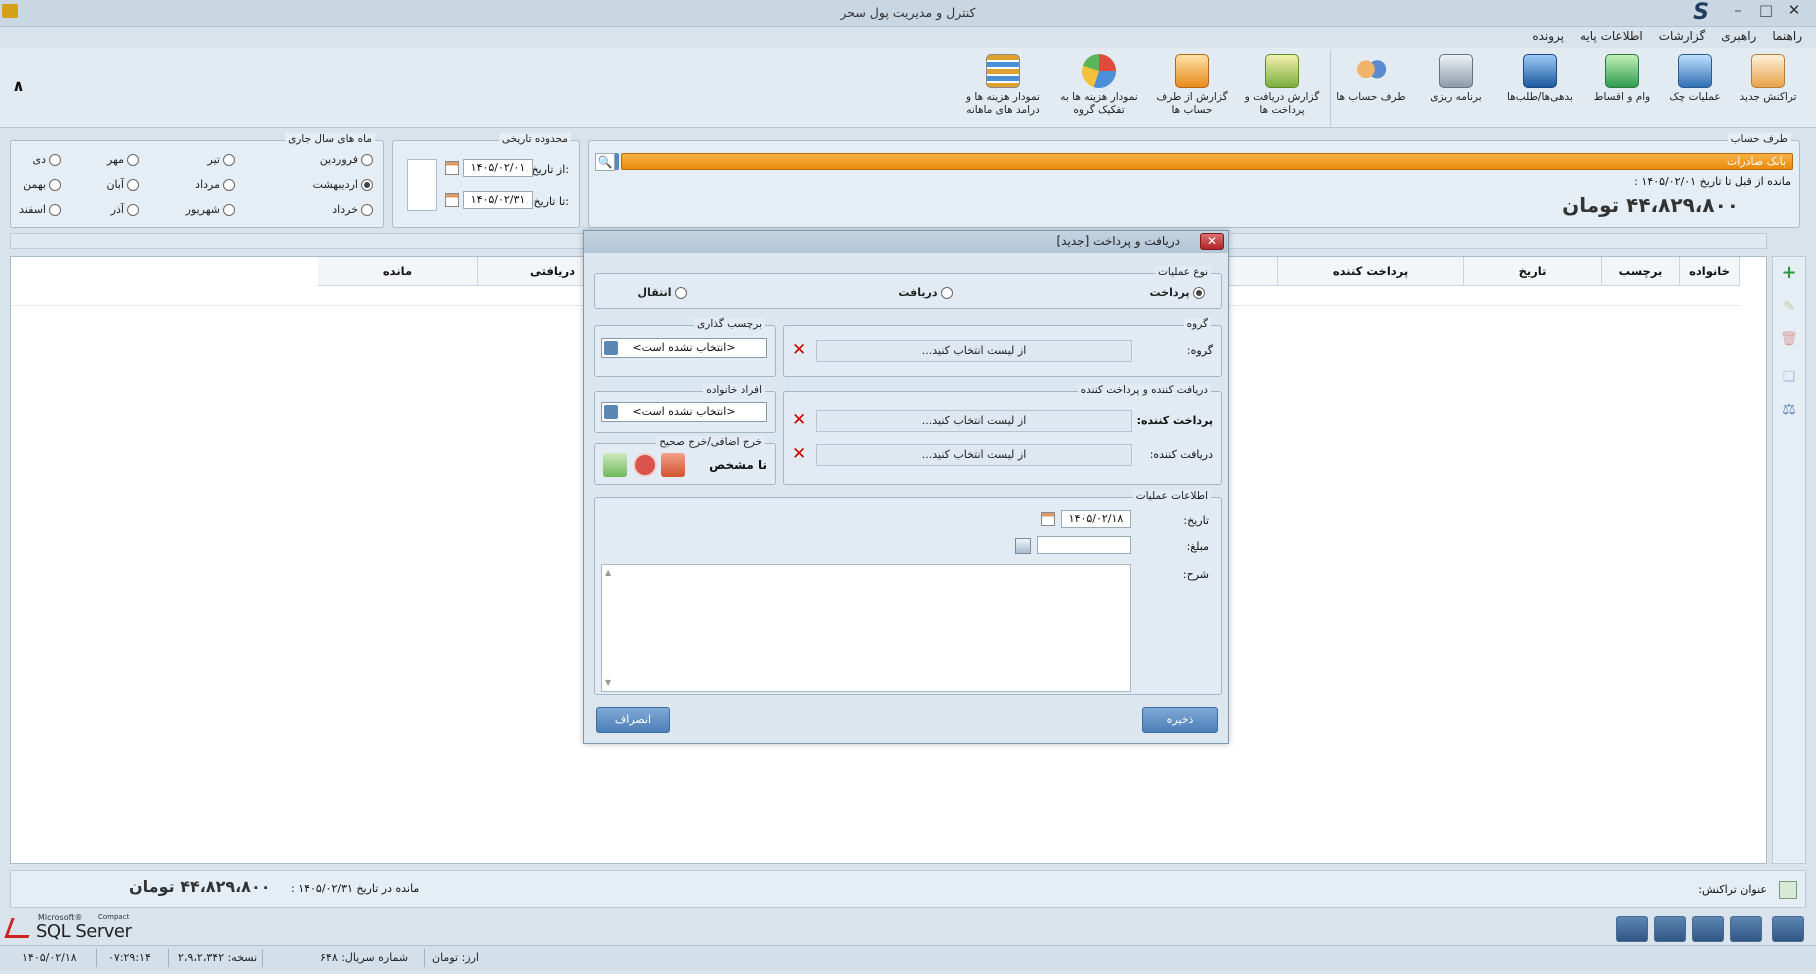 Image resolution: width=1816 pixels, height=974 pixels. What do you see at coordinates (1788, 890) in the screenshot?
I see `excel-icon` at bounding box center [1788, 890].